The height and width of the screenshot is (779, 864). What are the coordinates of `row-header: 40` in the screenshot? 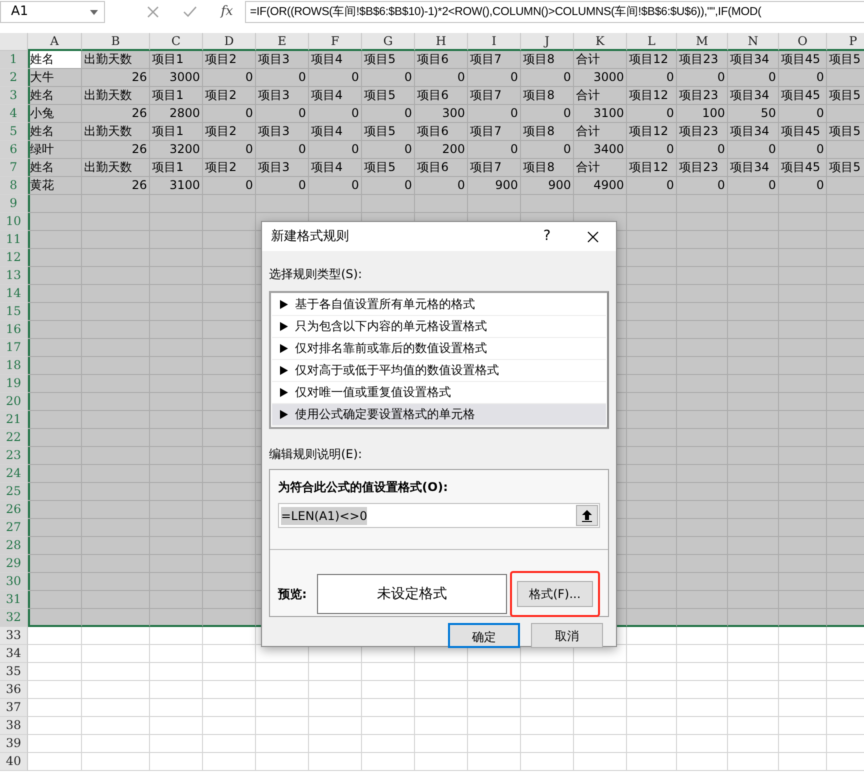 It's located at (14, 762).